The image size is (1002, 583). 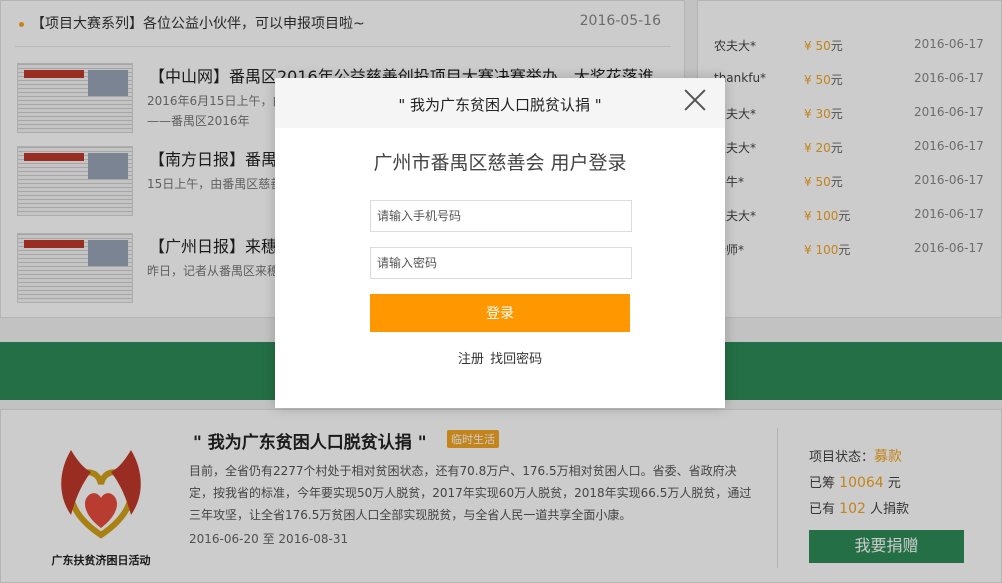 I want to click on register-link: 注册, so click(x=471, y=359).